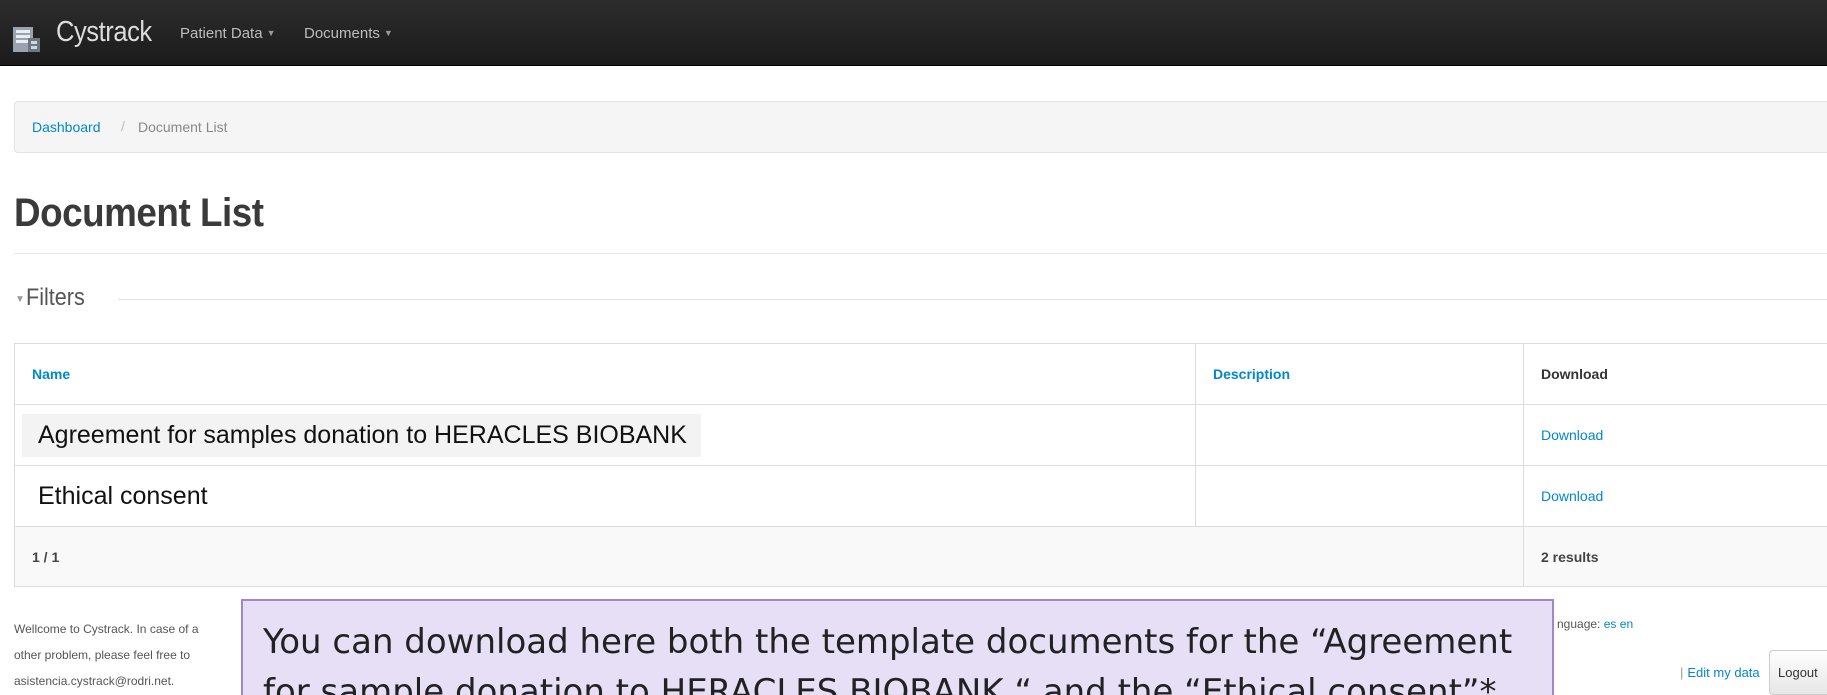 This screenshot has width=1827, height=695. Describe the element at coordinates (104, 32) in the screenshot. I see `brand-link: Cystrack` at that location.